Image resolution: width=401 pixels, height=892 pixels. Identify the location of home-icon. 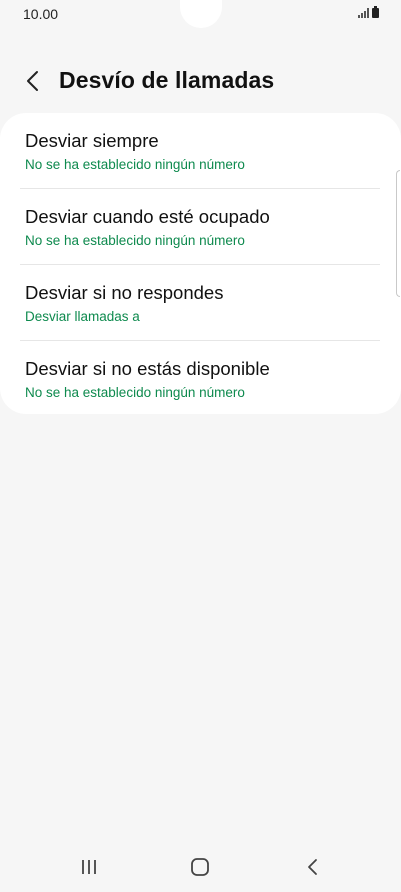
(200, 867).